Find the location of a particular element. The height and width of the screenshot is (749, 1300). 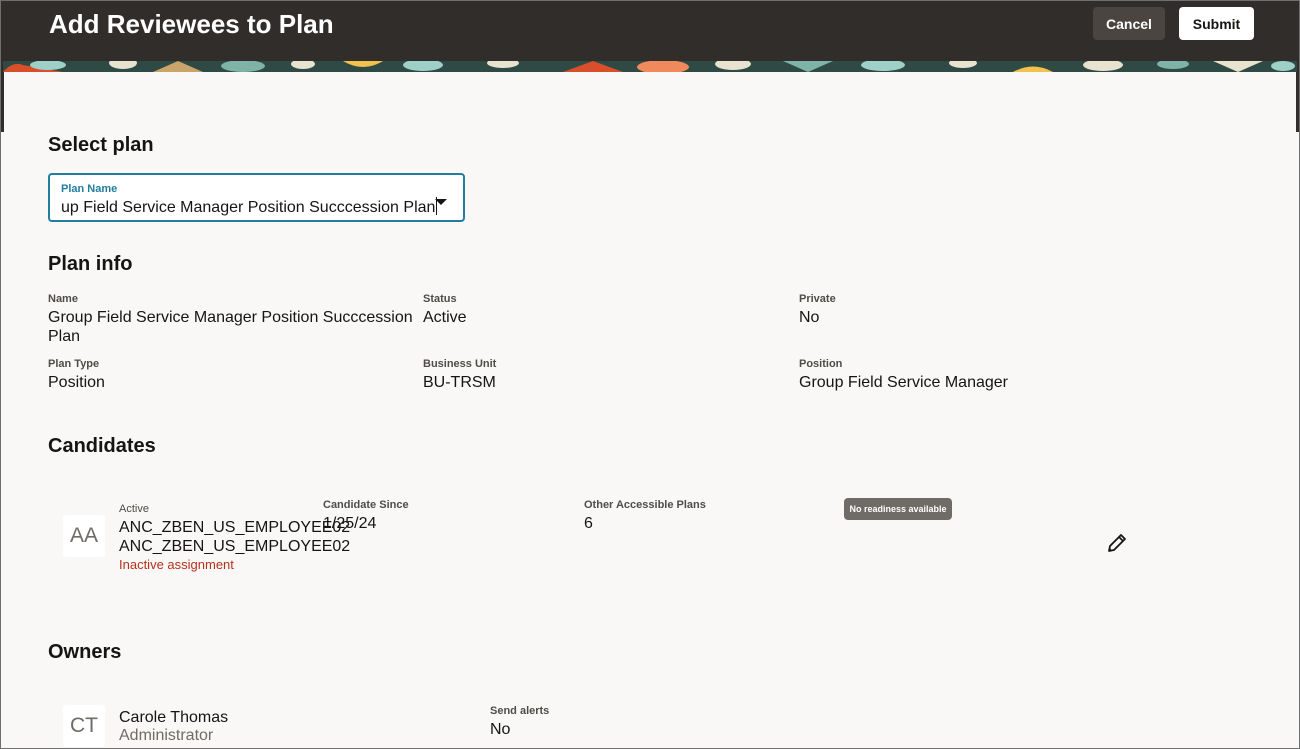

position-label: Position is located at coordinates (821, 364).